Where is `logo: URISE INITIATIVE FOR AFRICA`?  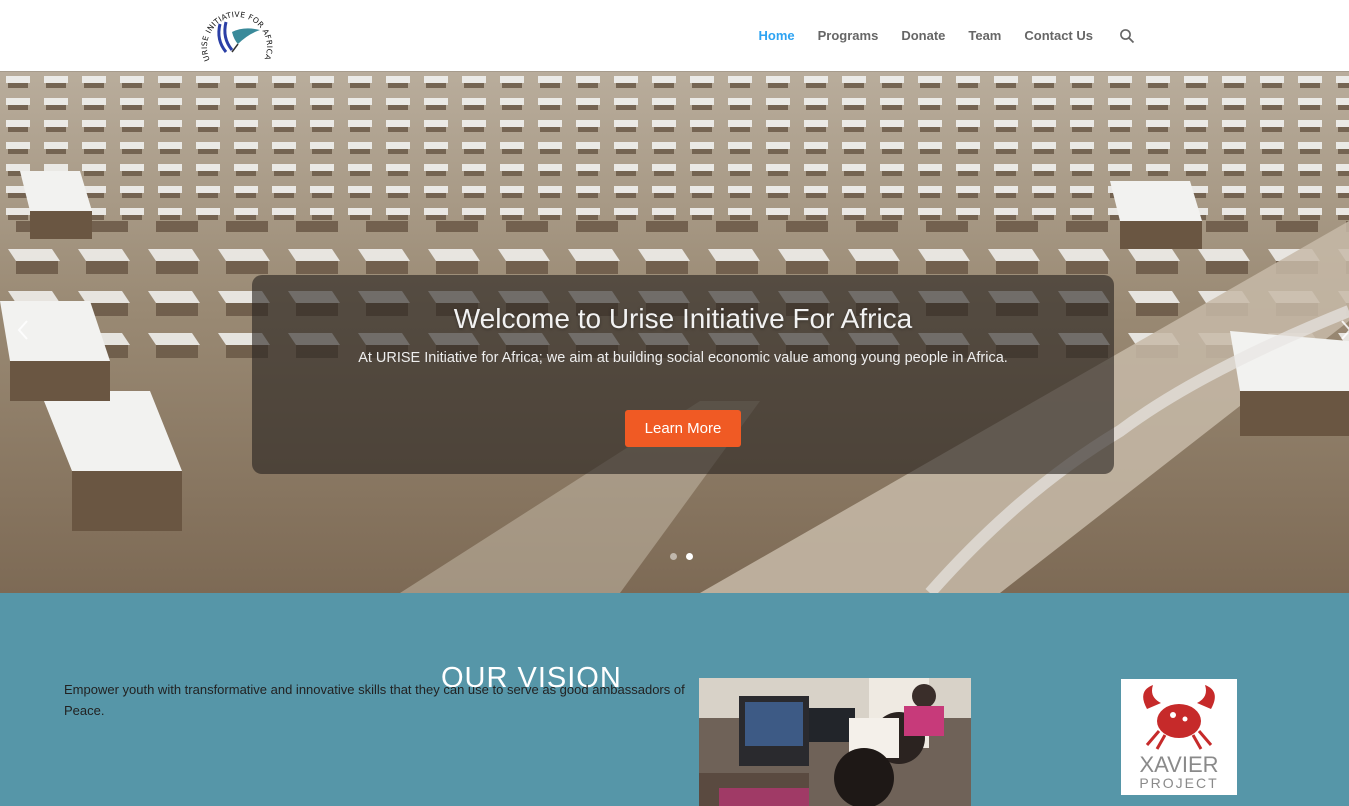 logo: URISE INITIATIVE FOR AFRICA is located at coordinates (237, 35).